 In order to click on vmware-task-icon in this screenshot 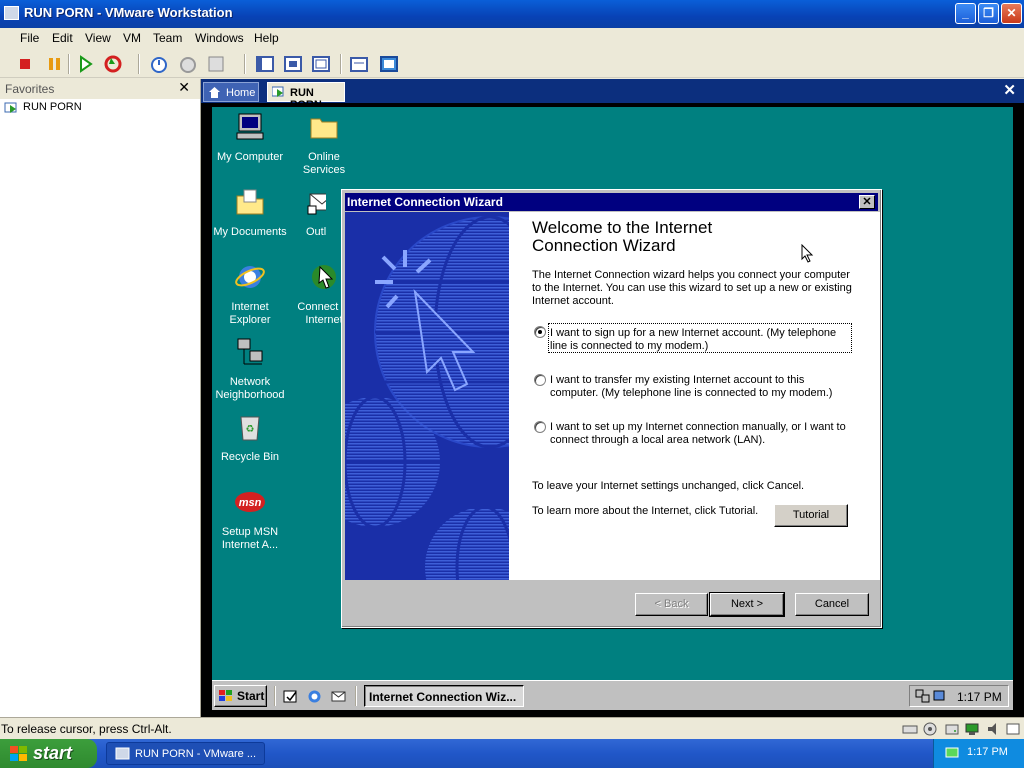, I will do `click(122, 753)`.